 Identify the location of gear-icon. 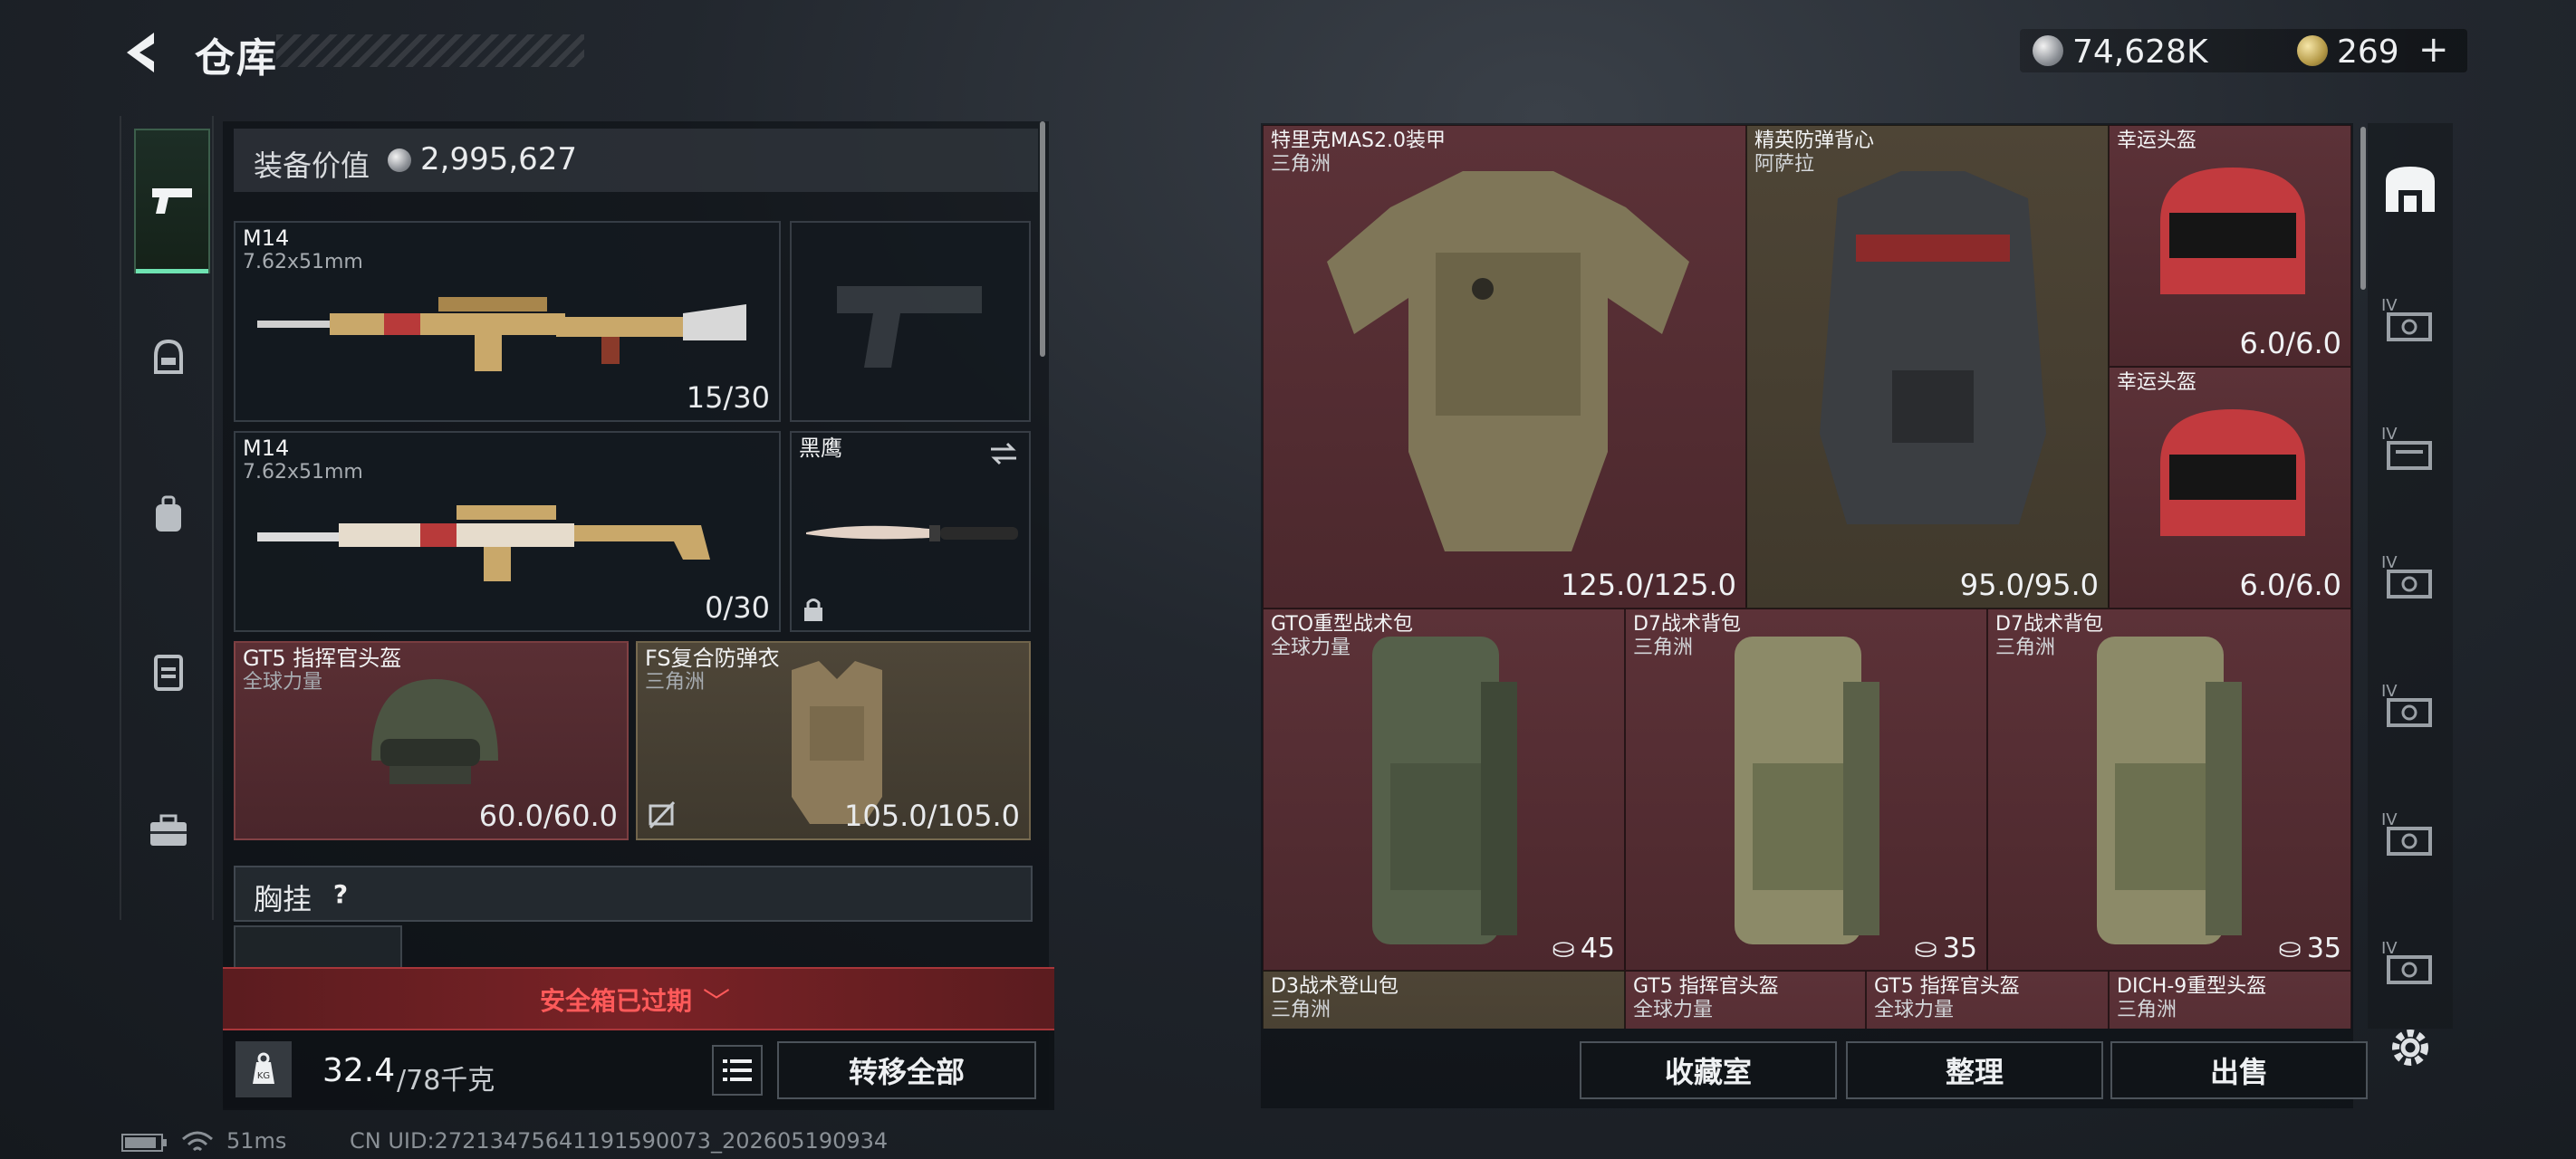
(2410, 1048).